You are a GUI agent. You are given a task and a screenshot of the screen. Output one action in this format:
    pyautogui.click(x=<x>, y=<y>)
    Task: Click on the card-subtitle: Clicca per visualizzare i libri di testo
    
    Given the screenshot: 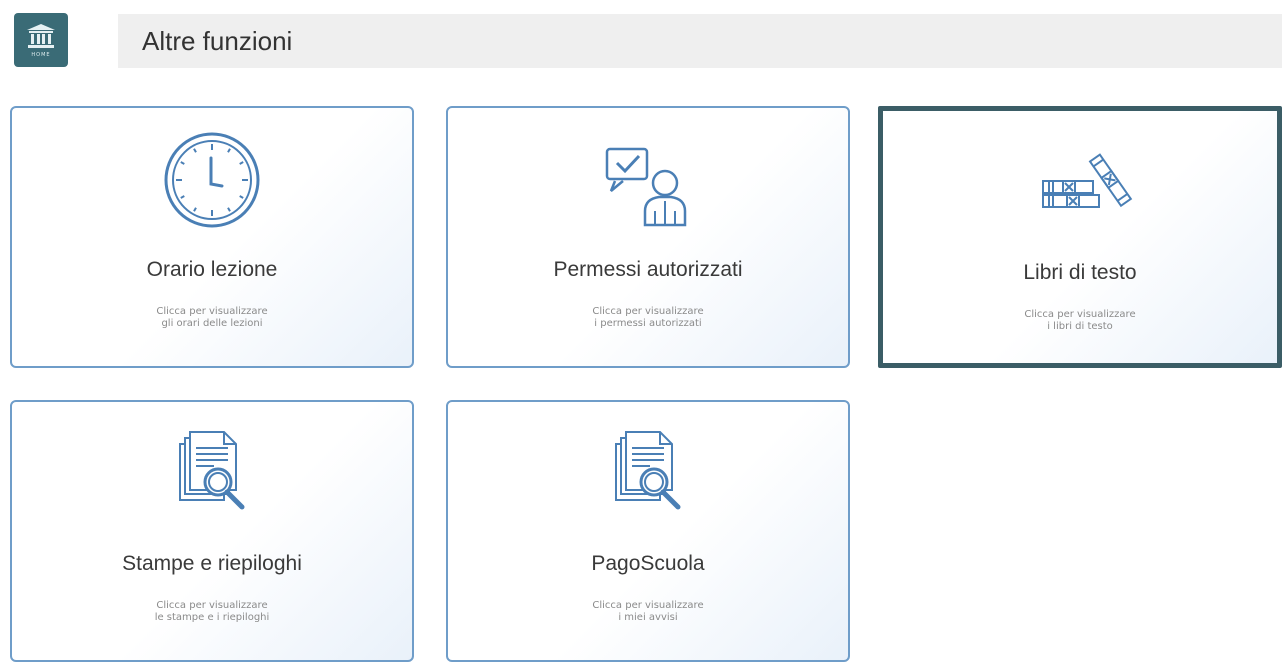 What is the action you would take?
    pyautogui.click(x=1080, y=320)
    